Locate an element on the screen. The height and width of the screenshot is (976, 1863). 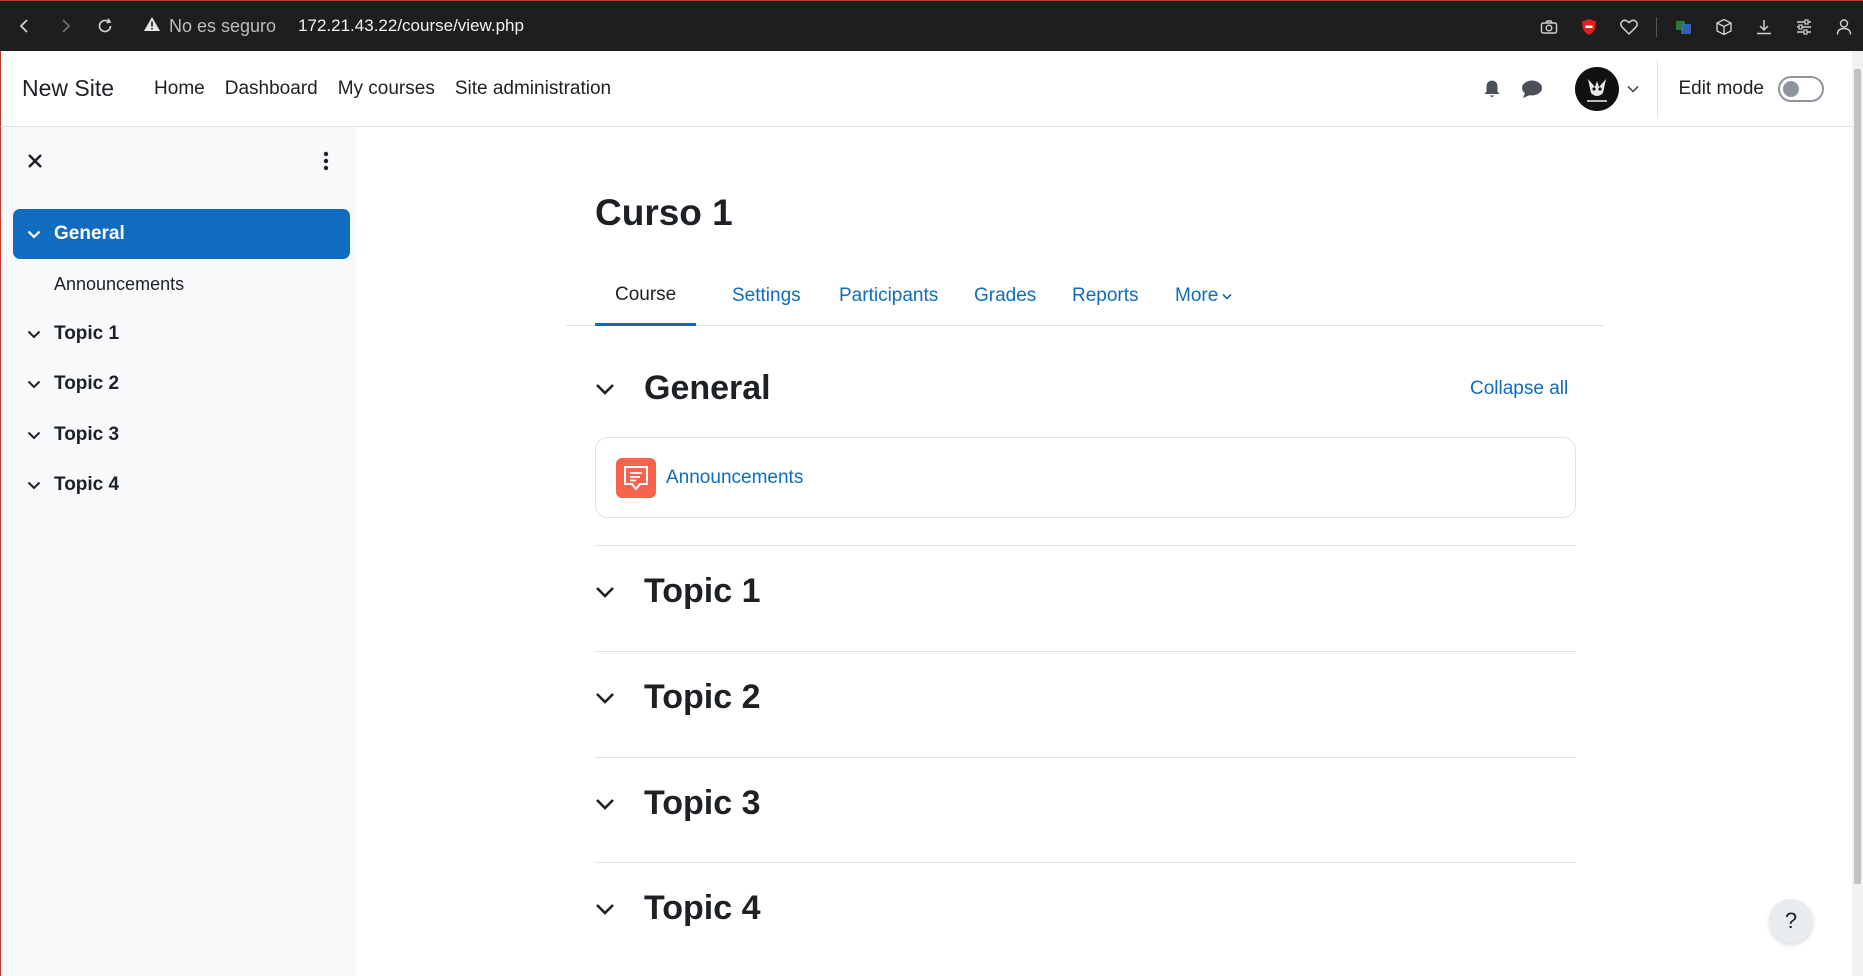
heart-icon is located at coordinates (1629, 27).